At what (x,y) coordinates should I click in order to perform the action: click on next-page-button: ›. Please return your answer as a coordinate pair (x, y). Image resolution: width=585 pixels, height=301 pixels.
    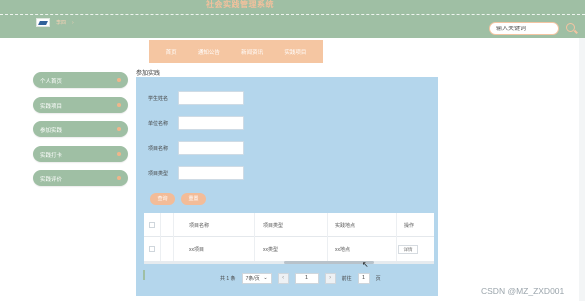
    Looking at the image, I should click on (330, 278).